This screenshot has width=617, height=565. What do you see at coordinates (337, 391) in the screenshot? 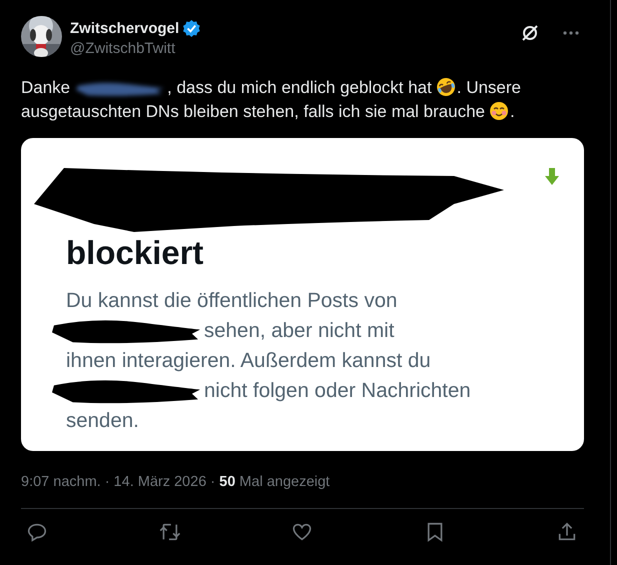
I see `body-text: nicht folgen oder Nachrichten` at bounding box center [337, 391].